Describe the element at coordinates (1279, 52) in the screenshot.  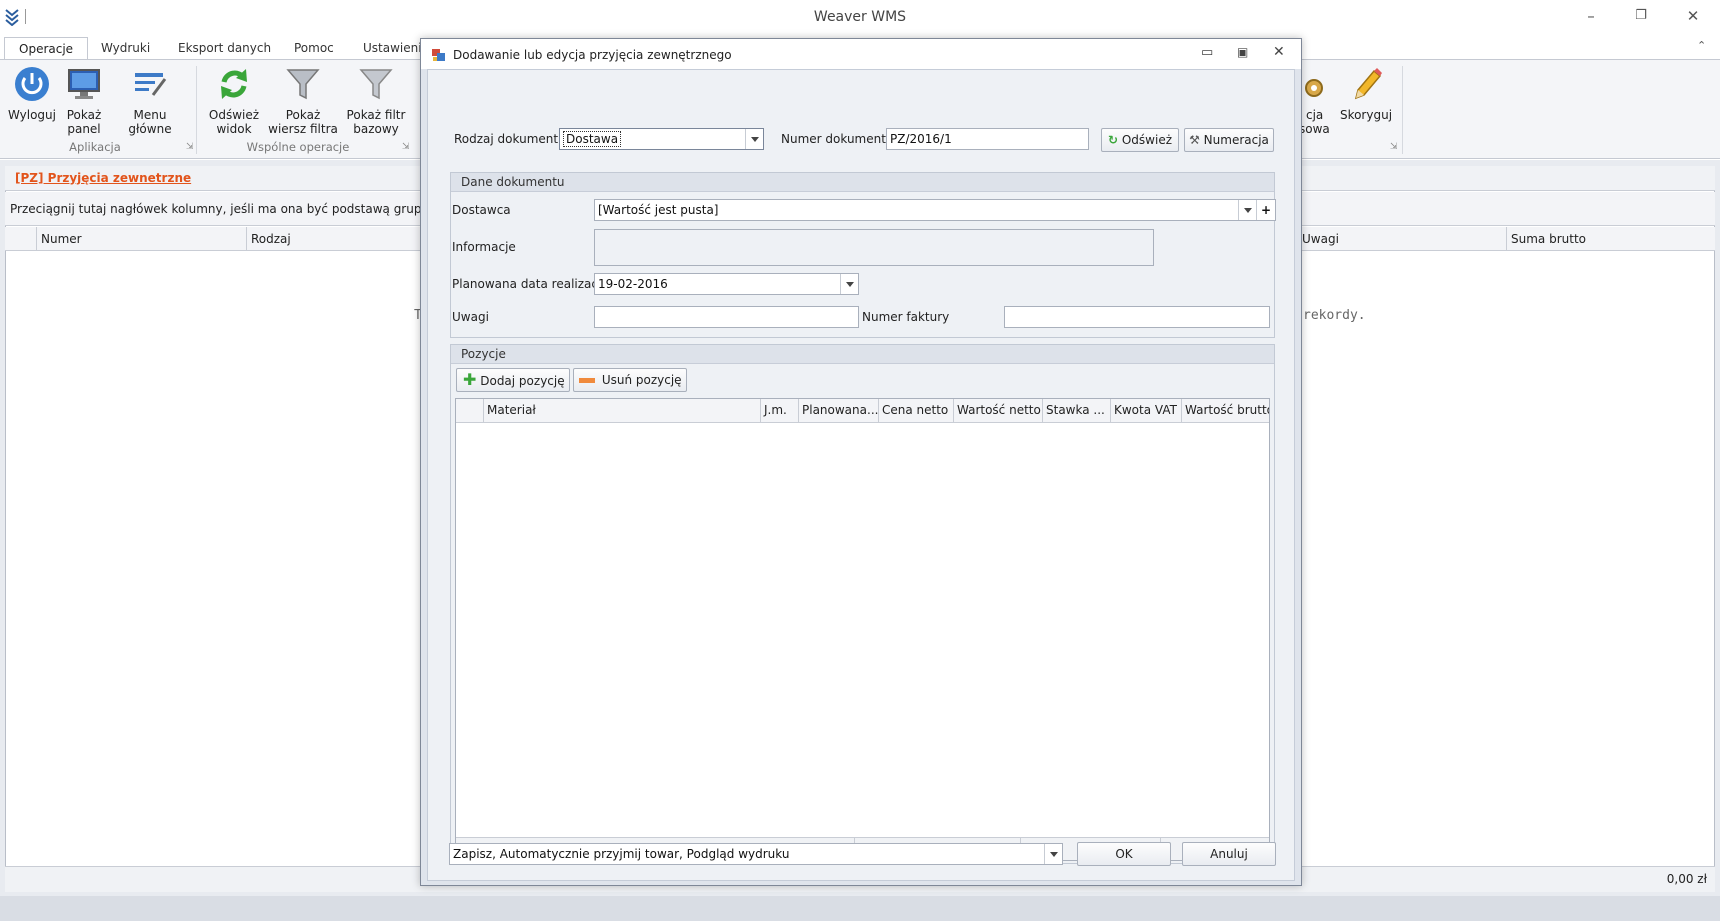
I see `dialog-close-icon: ✕` at that location.